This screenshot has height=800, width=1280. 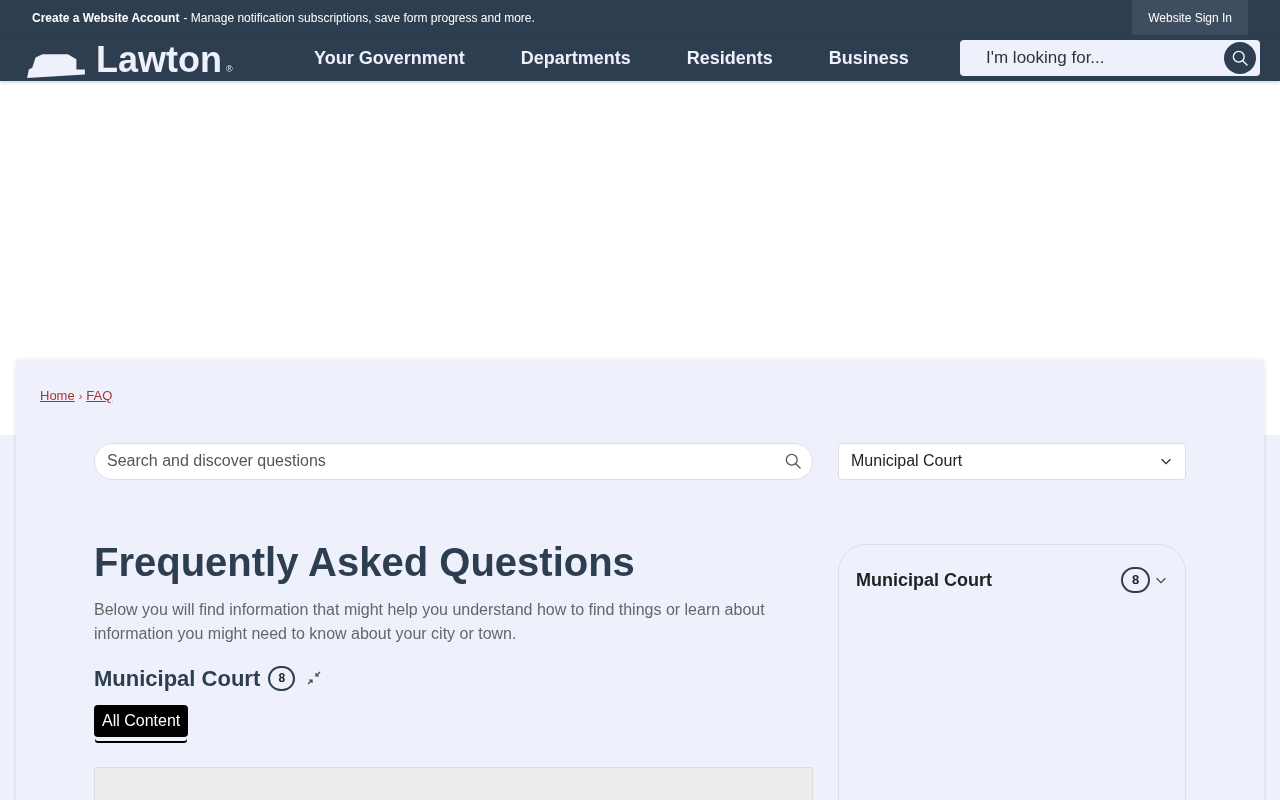 What do you see at coordinates (1012, 461) in the screenshot?
I see `category-dropdown: Municipal Court` at bounding box center [1012, 461].